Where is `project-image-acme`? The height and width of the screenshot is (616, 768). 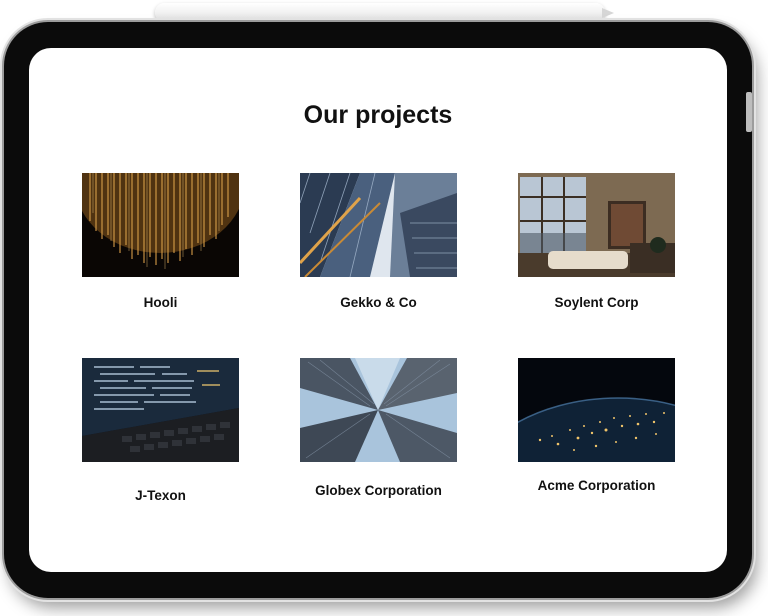
project-image-acme is located at coordinates (596, 410).